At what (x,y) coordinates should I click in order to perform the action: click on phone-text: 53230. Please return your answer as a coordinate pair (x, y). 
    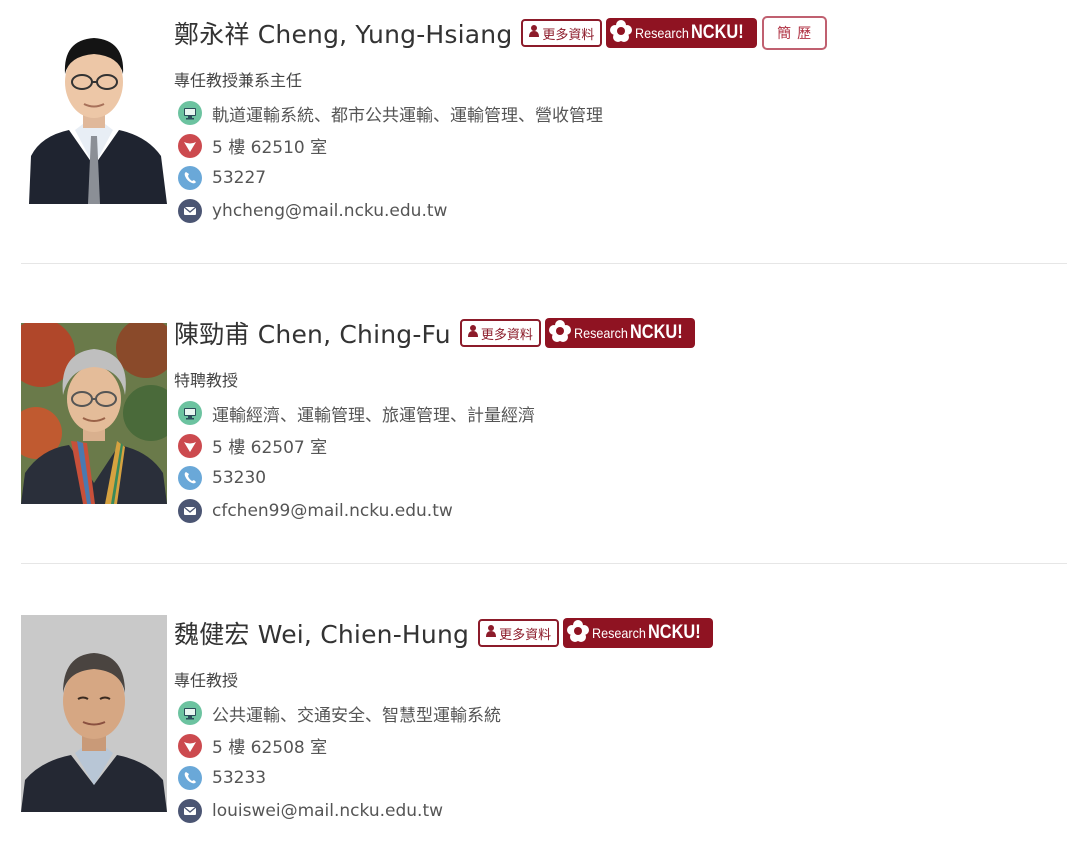
    Looking at the image, I should click on (239, 478).